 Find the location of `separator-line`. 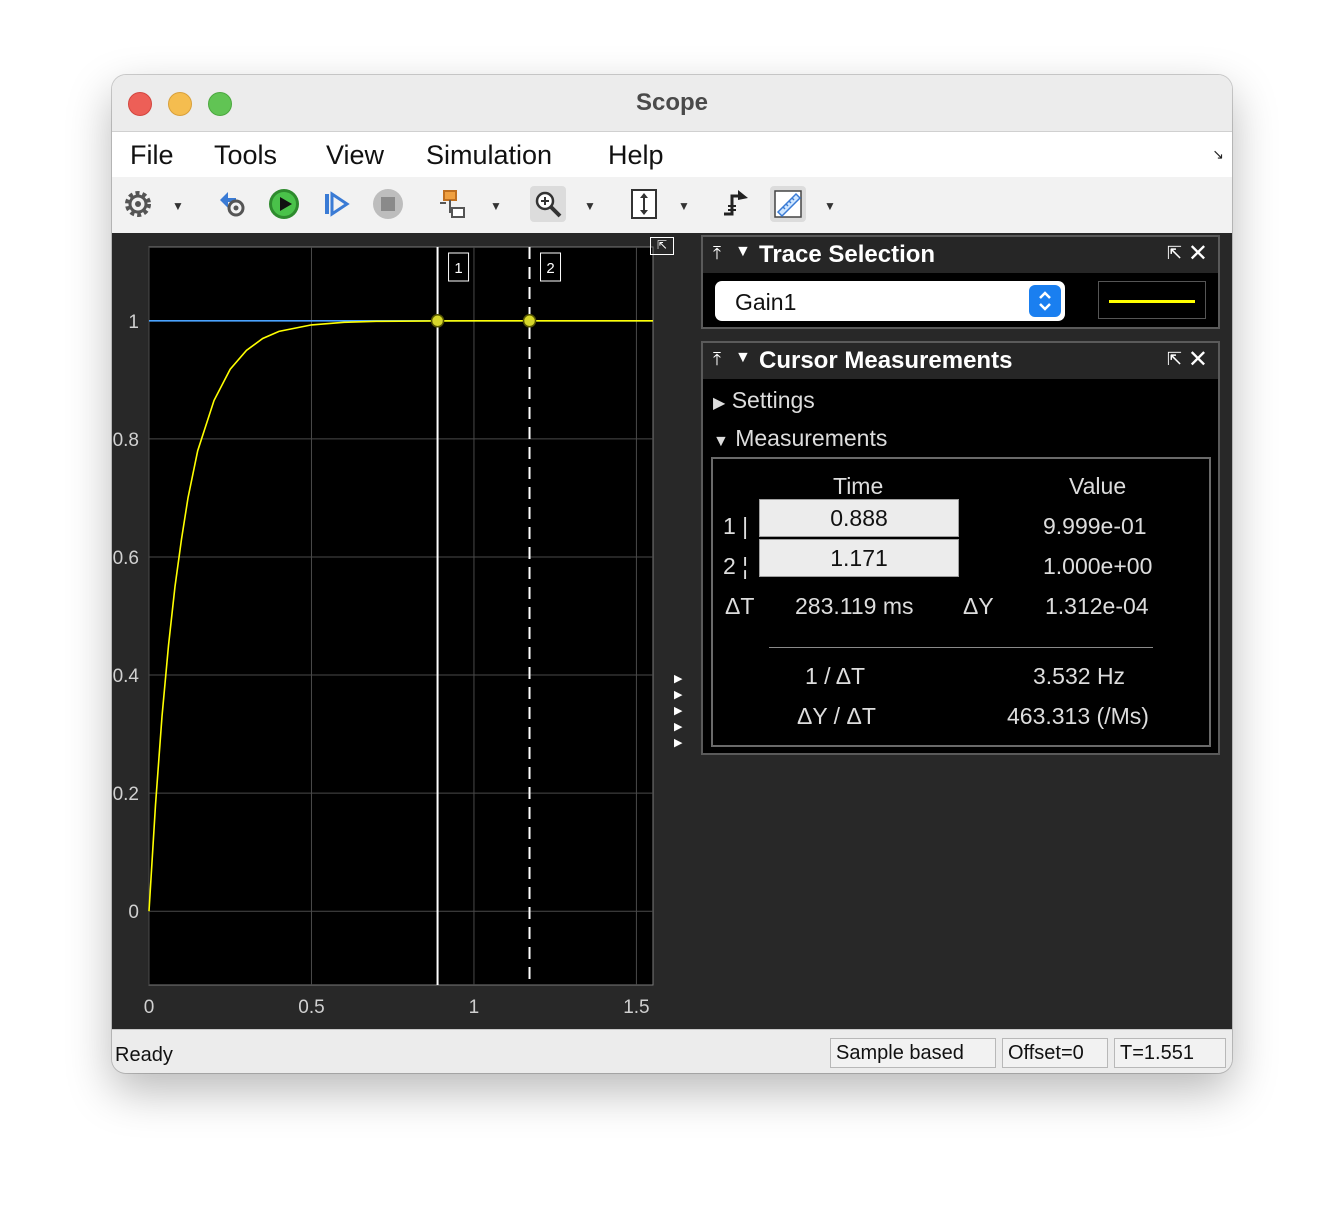

separator-line is located at coordinates (961, 647).